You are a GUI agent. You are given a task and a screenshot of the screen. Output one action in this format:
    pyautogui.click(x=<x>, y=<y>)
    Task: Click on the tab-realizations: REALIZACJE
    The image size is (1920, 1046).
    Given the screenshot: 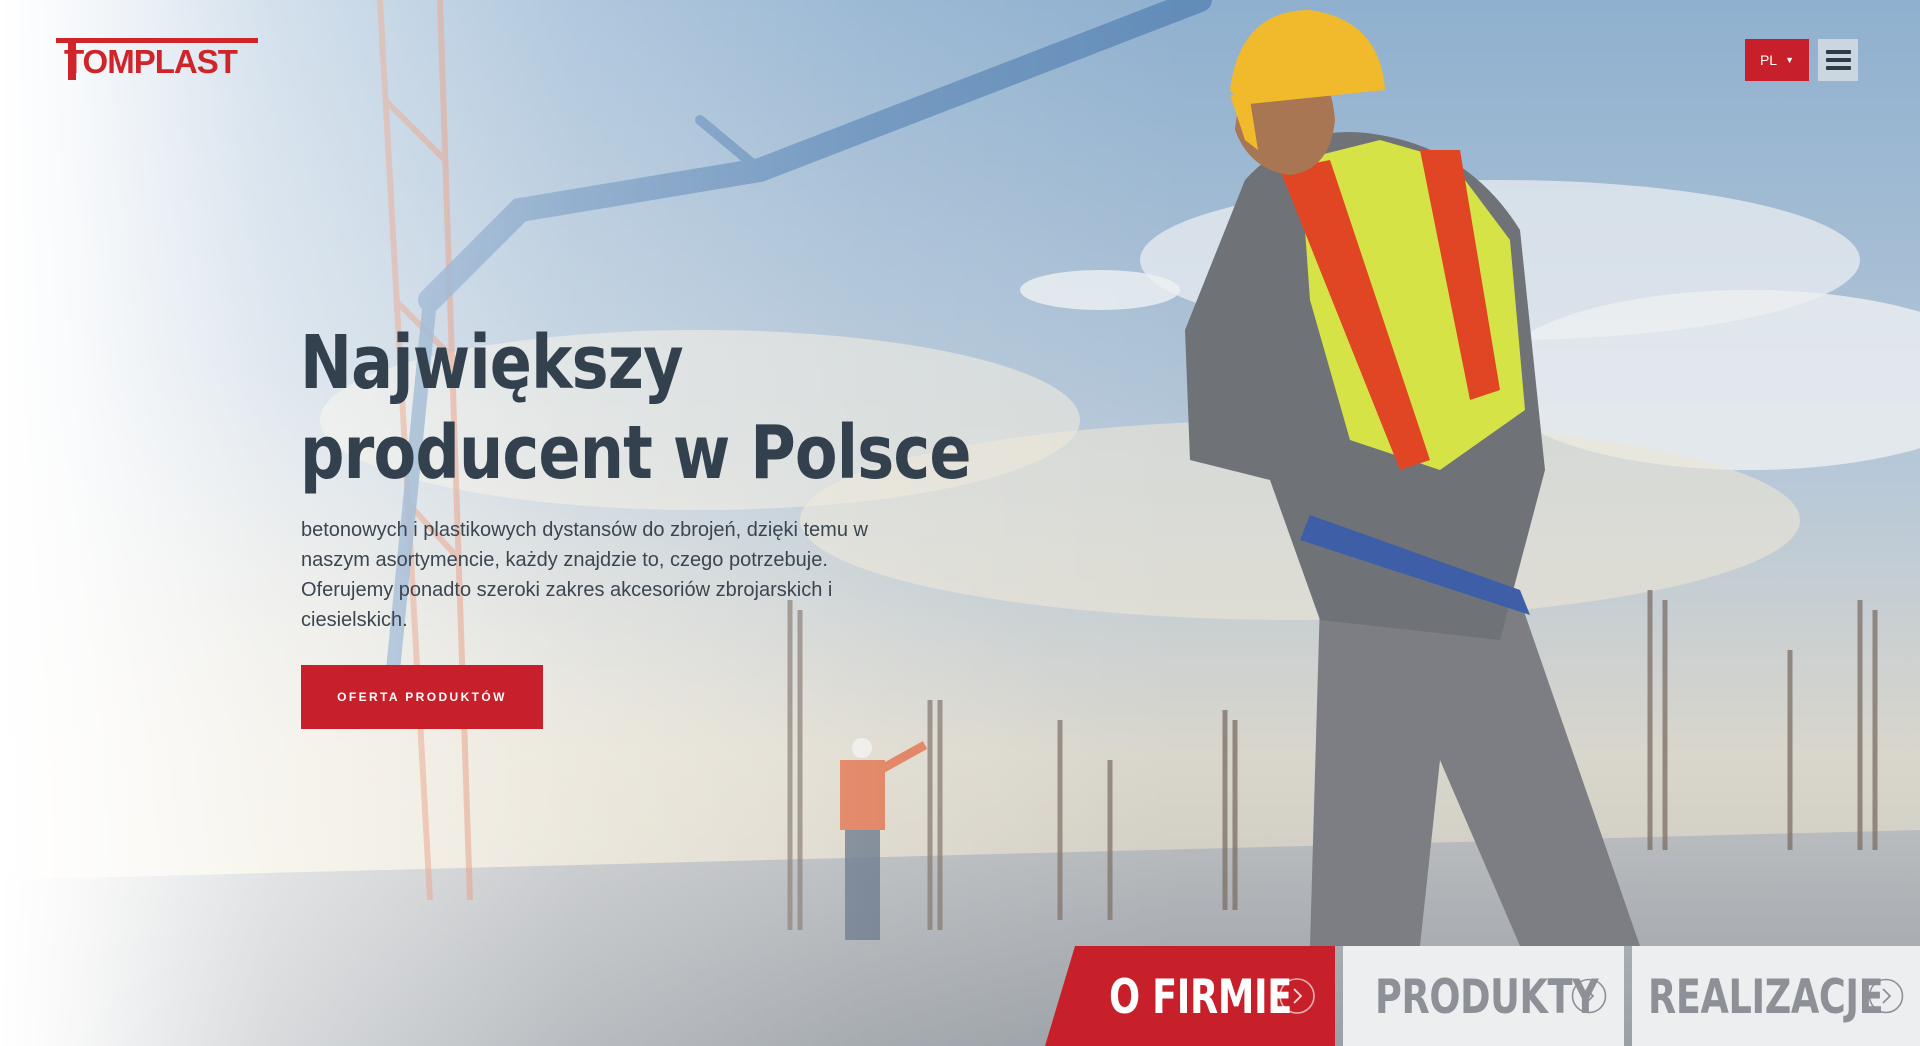 What is the action you would take?
    pyautogui.click(x=1776, y=996)
    